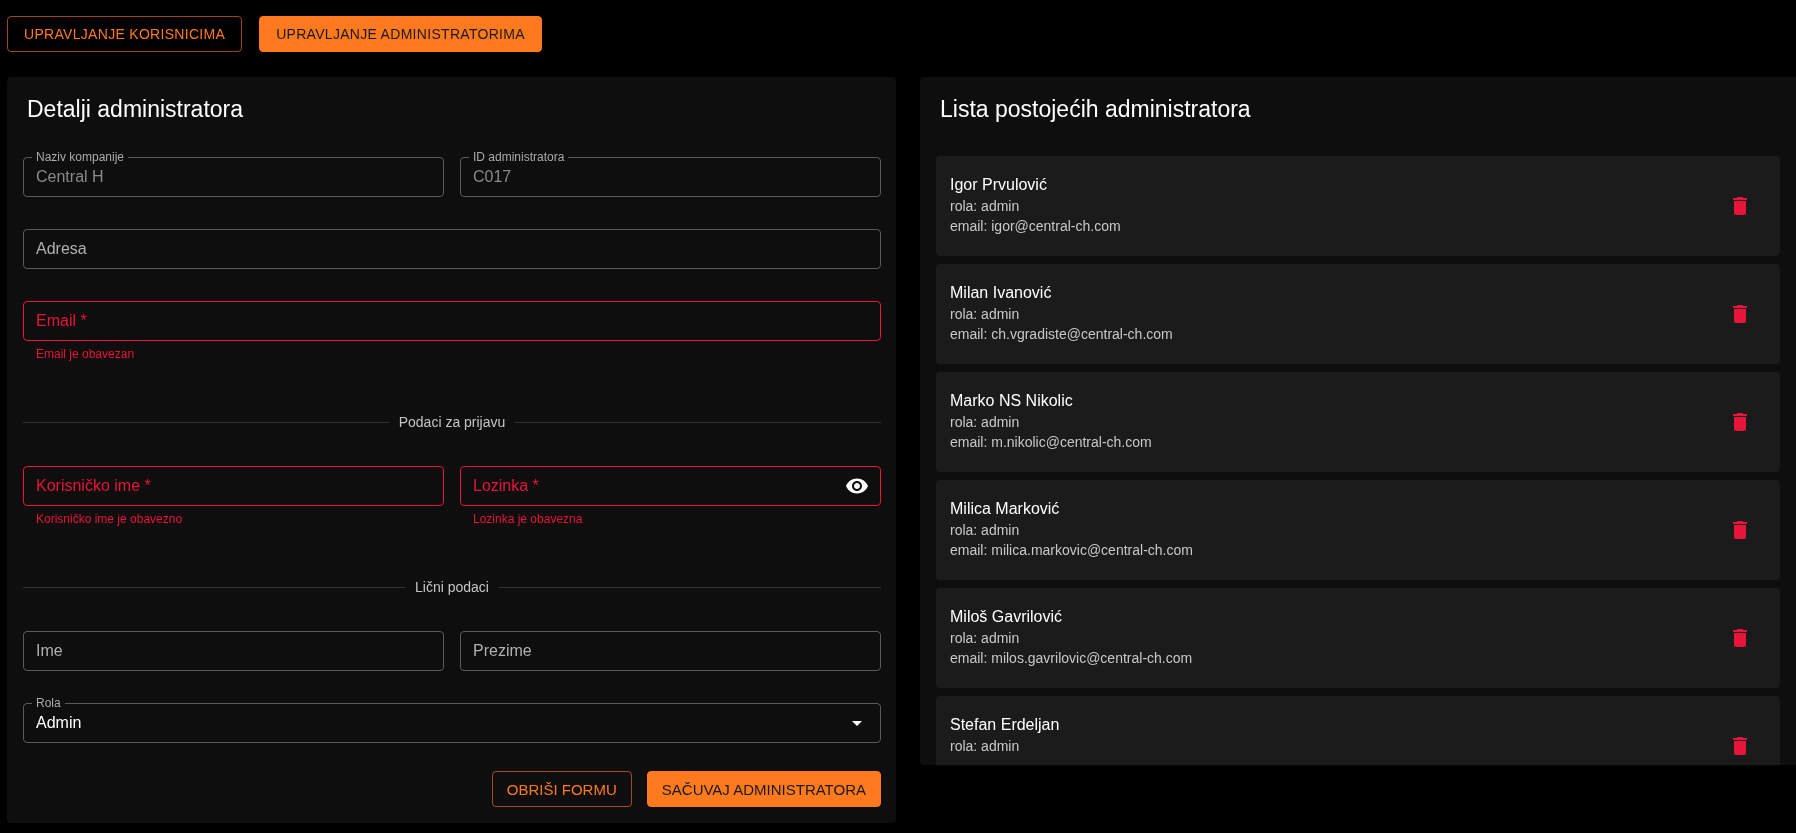  I want to click on error-message: Lozinka je obavezna, so click(528, 519).